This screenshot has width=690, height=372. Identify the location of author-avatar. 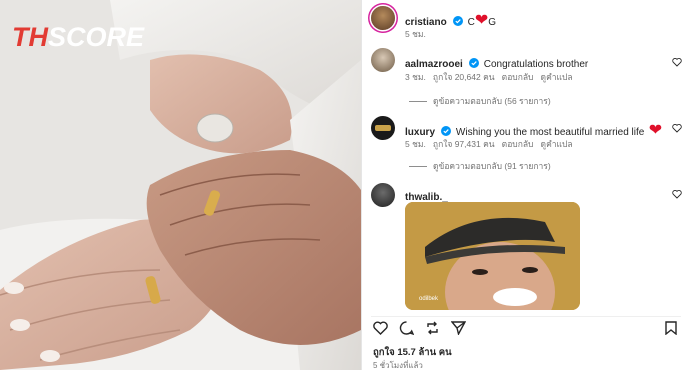
(383, 18).